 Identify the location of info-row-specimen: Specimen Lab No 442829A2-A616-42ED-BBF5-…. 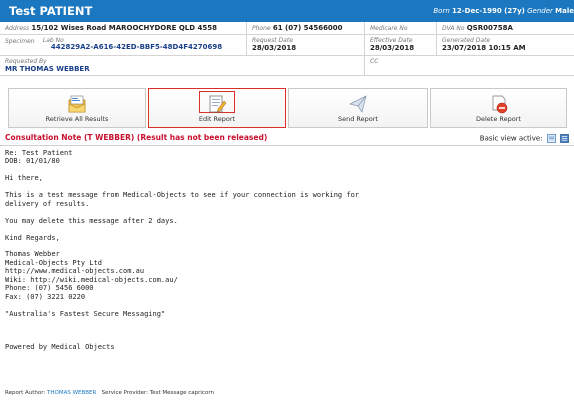
(287, 45).